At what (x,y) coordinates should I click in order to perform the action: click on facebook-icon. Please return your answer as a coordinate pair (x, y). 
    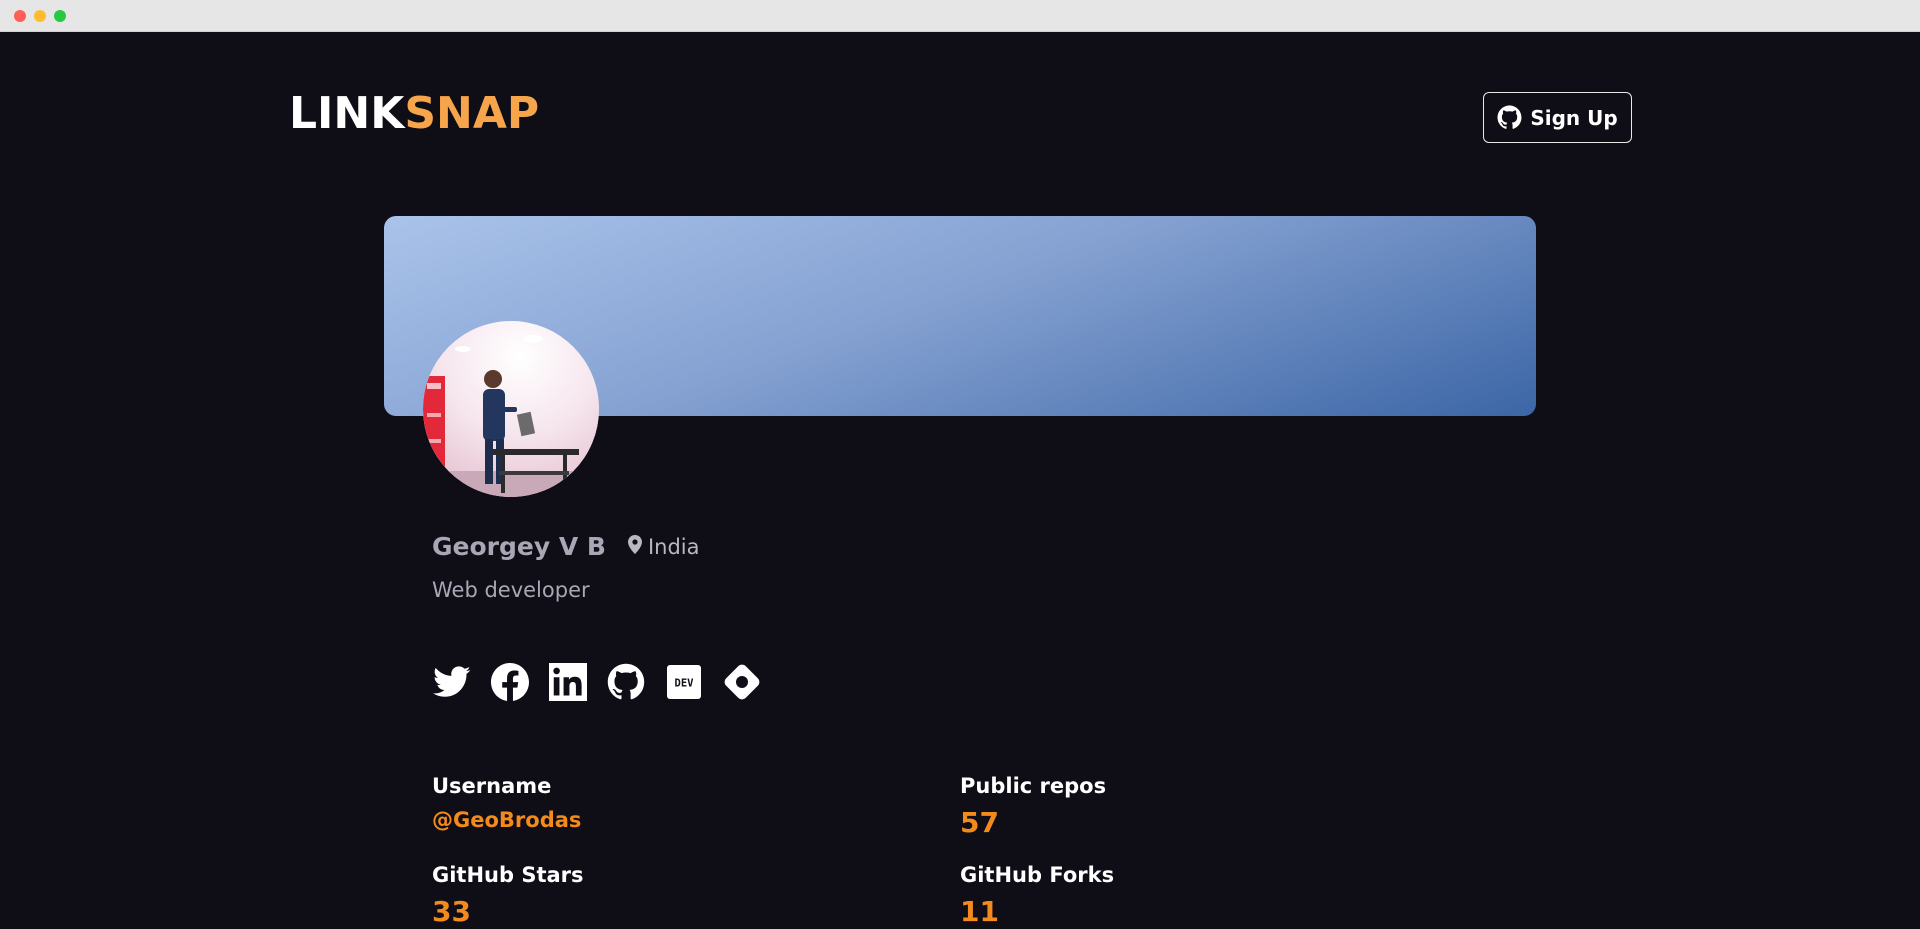
    Looking at the image, I should click on (509, 683).